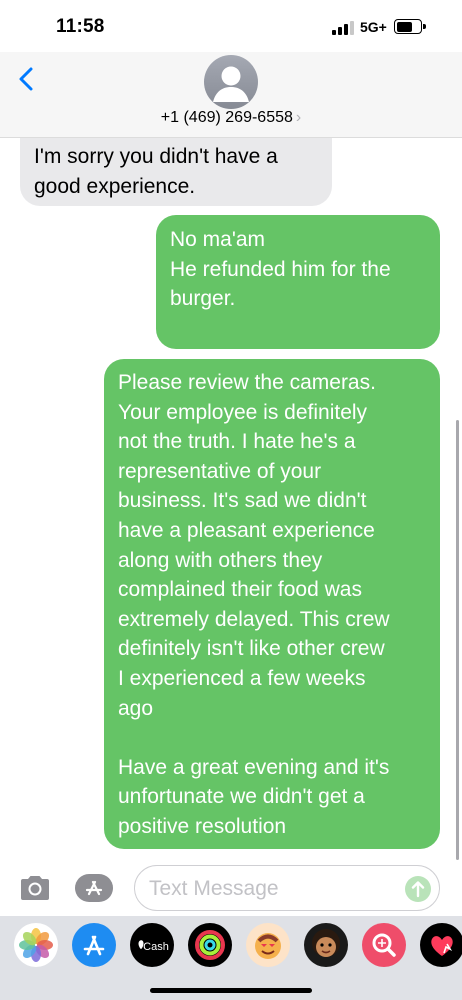 This screenshot has height=1000, width=462. What do you see at coordinates (231, 990) in the screenshot?
I see `home-indicator` at bounding box center [231, 990].